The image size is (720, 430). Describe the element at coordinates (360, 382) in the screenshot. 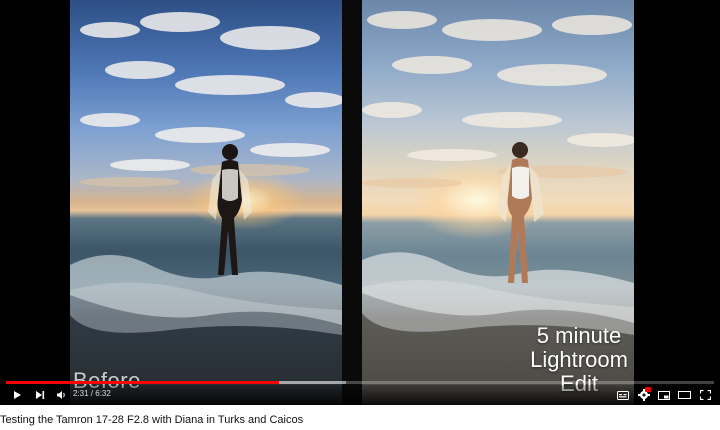

I see `progress-bar` at that location.